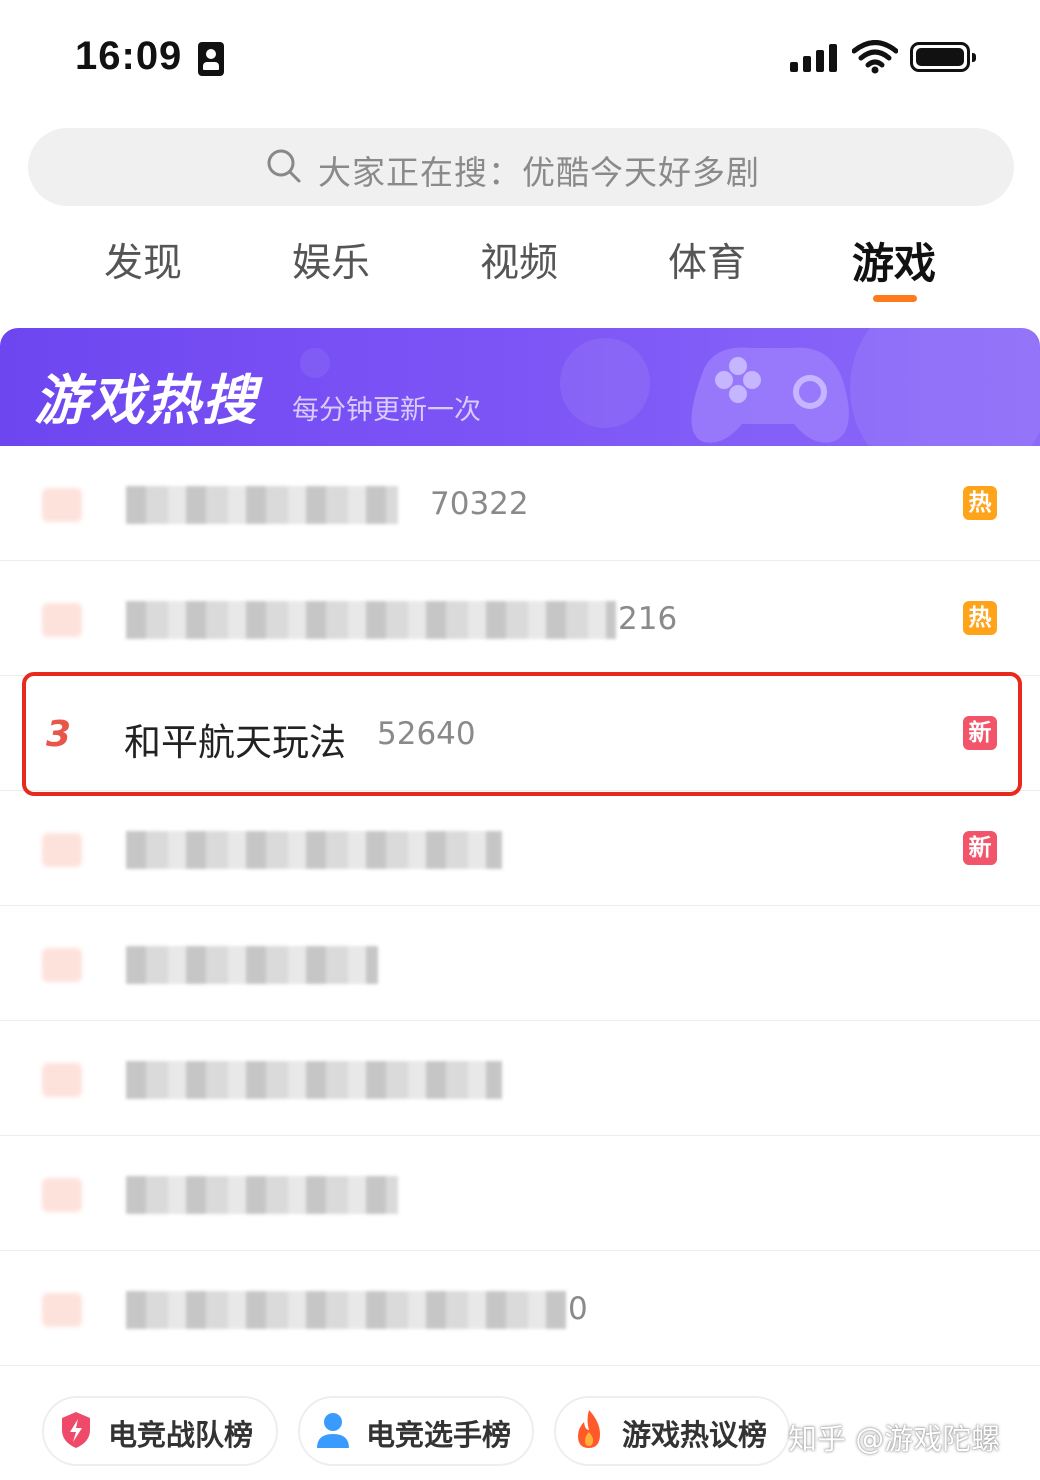 The width and height of the screenshot is (1040, 1480). I want to click on battery-icon, so click(943, 57).